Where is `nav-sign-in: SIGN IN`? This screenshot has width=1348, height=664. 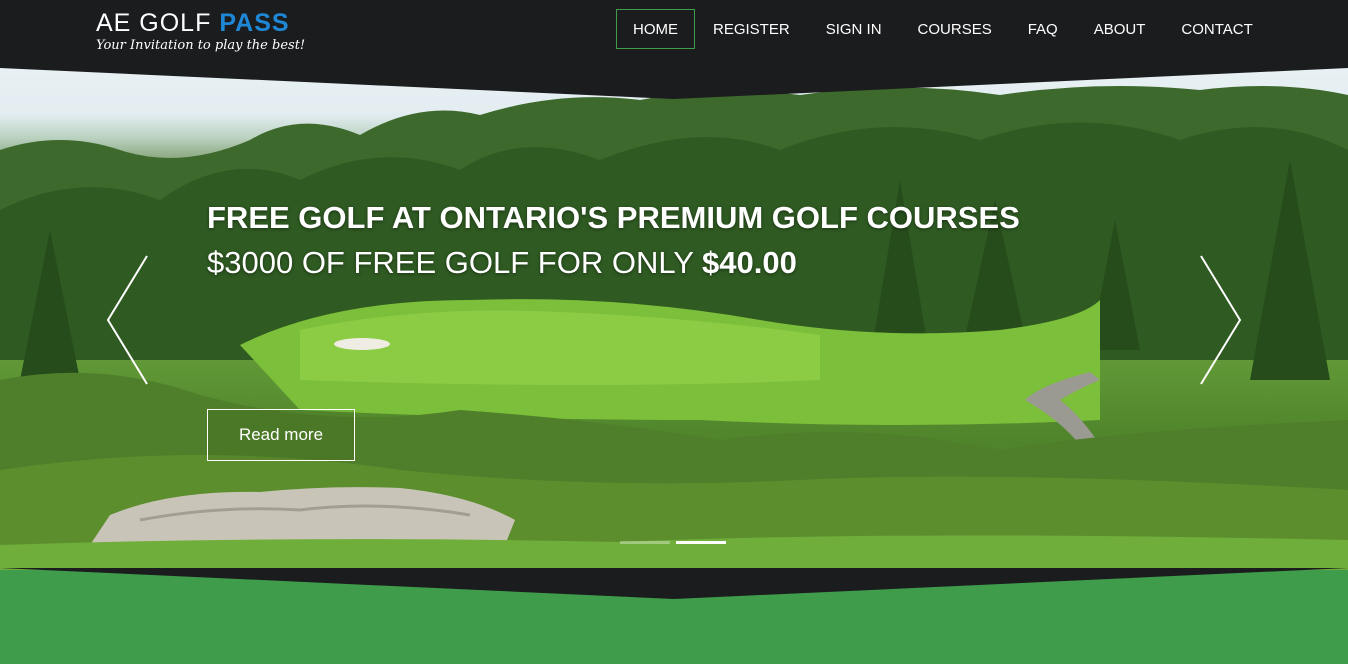 nav-sign-in: SIGN IN is located at coordinates (854, 29).